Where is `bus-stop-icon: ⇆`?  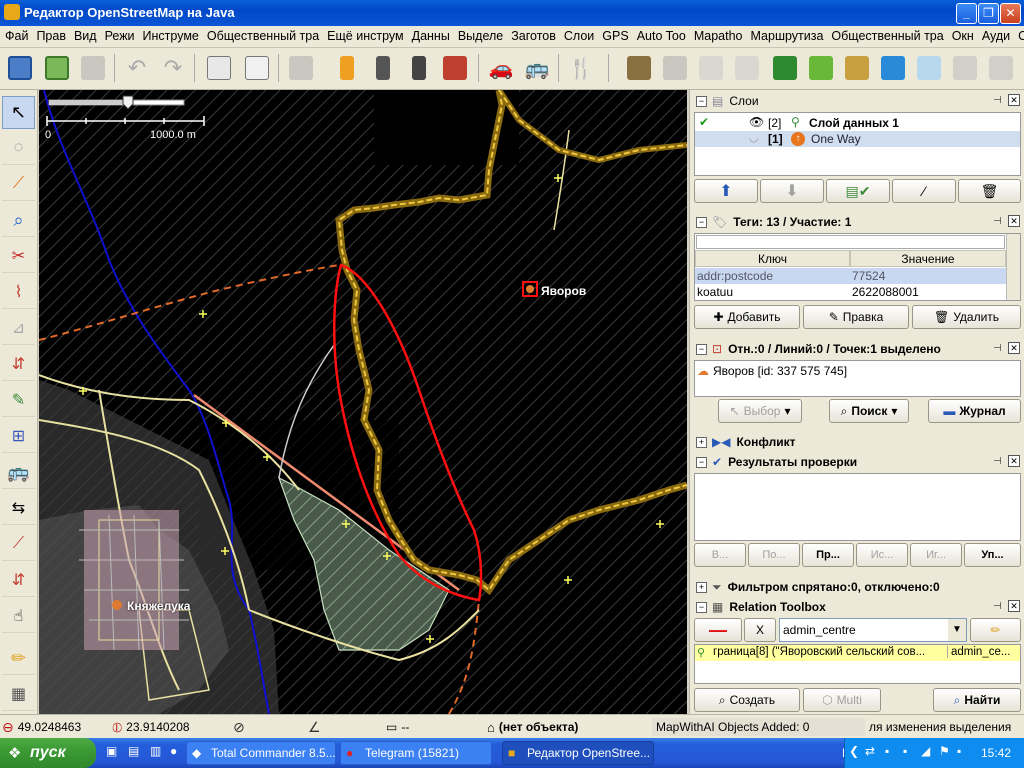
bus-stop-icon: ⇆ is located at coordinates (18, 508).